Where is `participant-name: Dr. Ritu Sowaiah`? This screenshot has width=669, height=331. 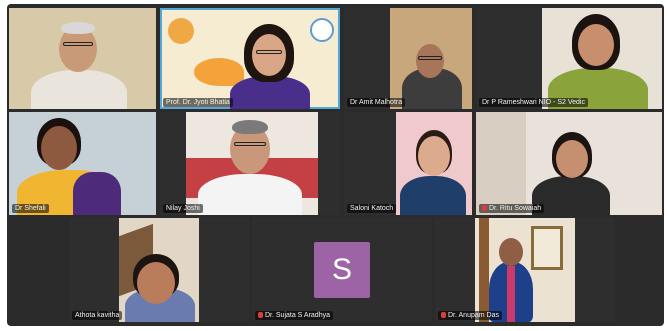 participant-name: Dr. Ritu Sowaiah is located at coordinates (512, 208).